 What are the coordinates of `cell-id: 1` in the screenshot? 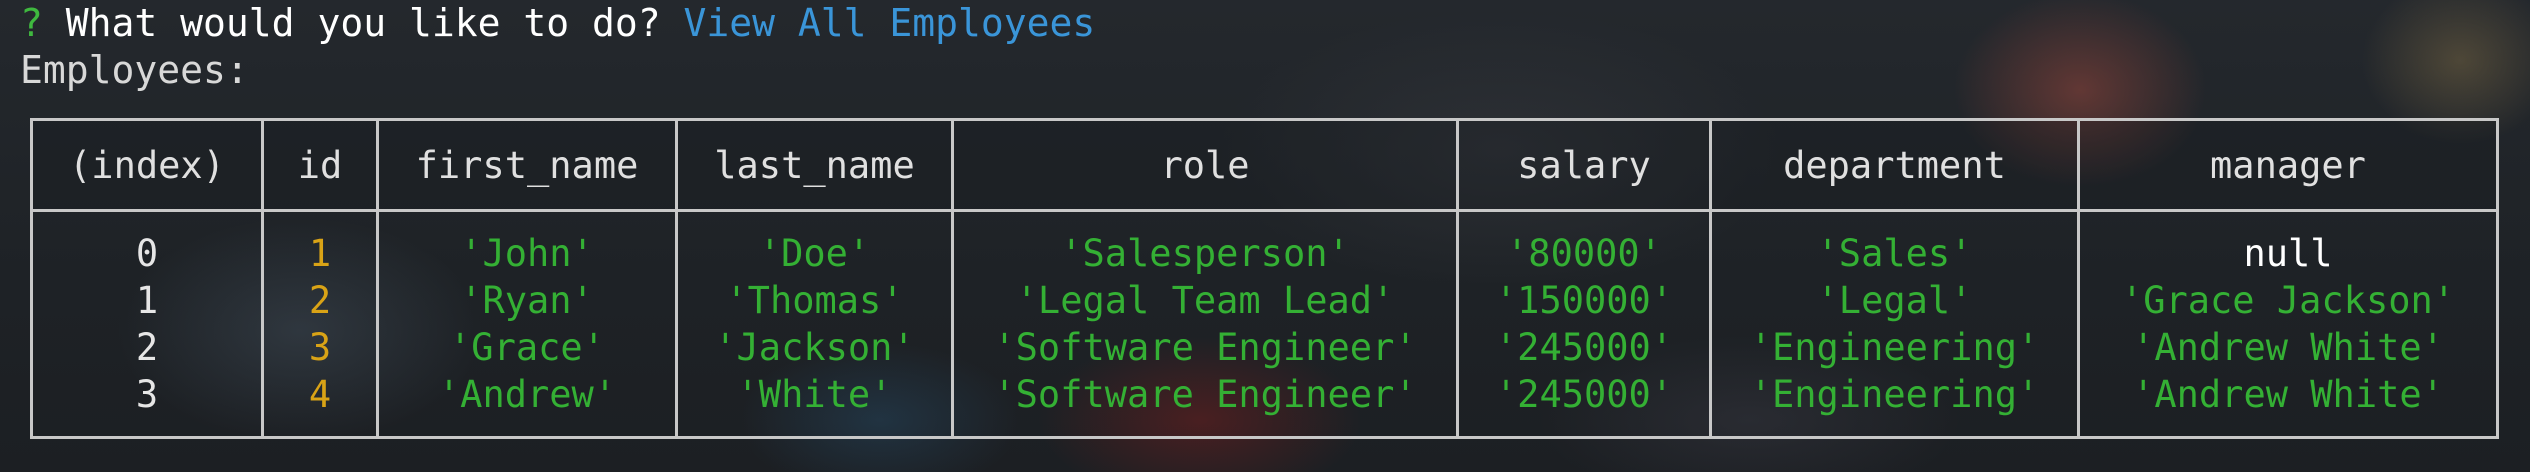 It's located at (320, 243).